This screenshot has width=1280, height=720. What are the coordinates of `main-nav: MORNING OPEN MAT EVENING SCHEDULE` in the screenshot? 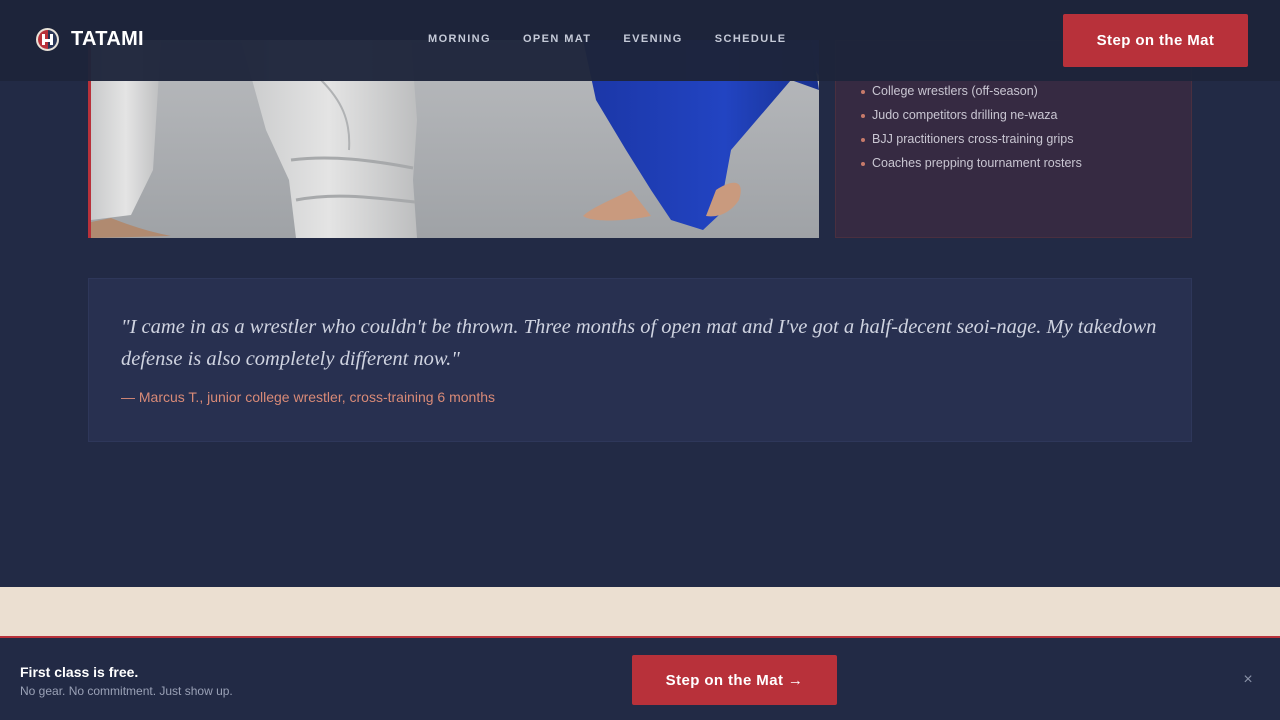 It's located at (623, 39).